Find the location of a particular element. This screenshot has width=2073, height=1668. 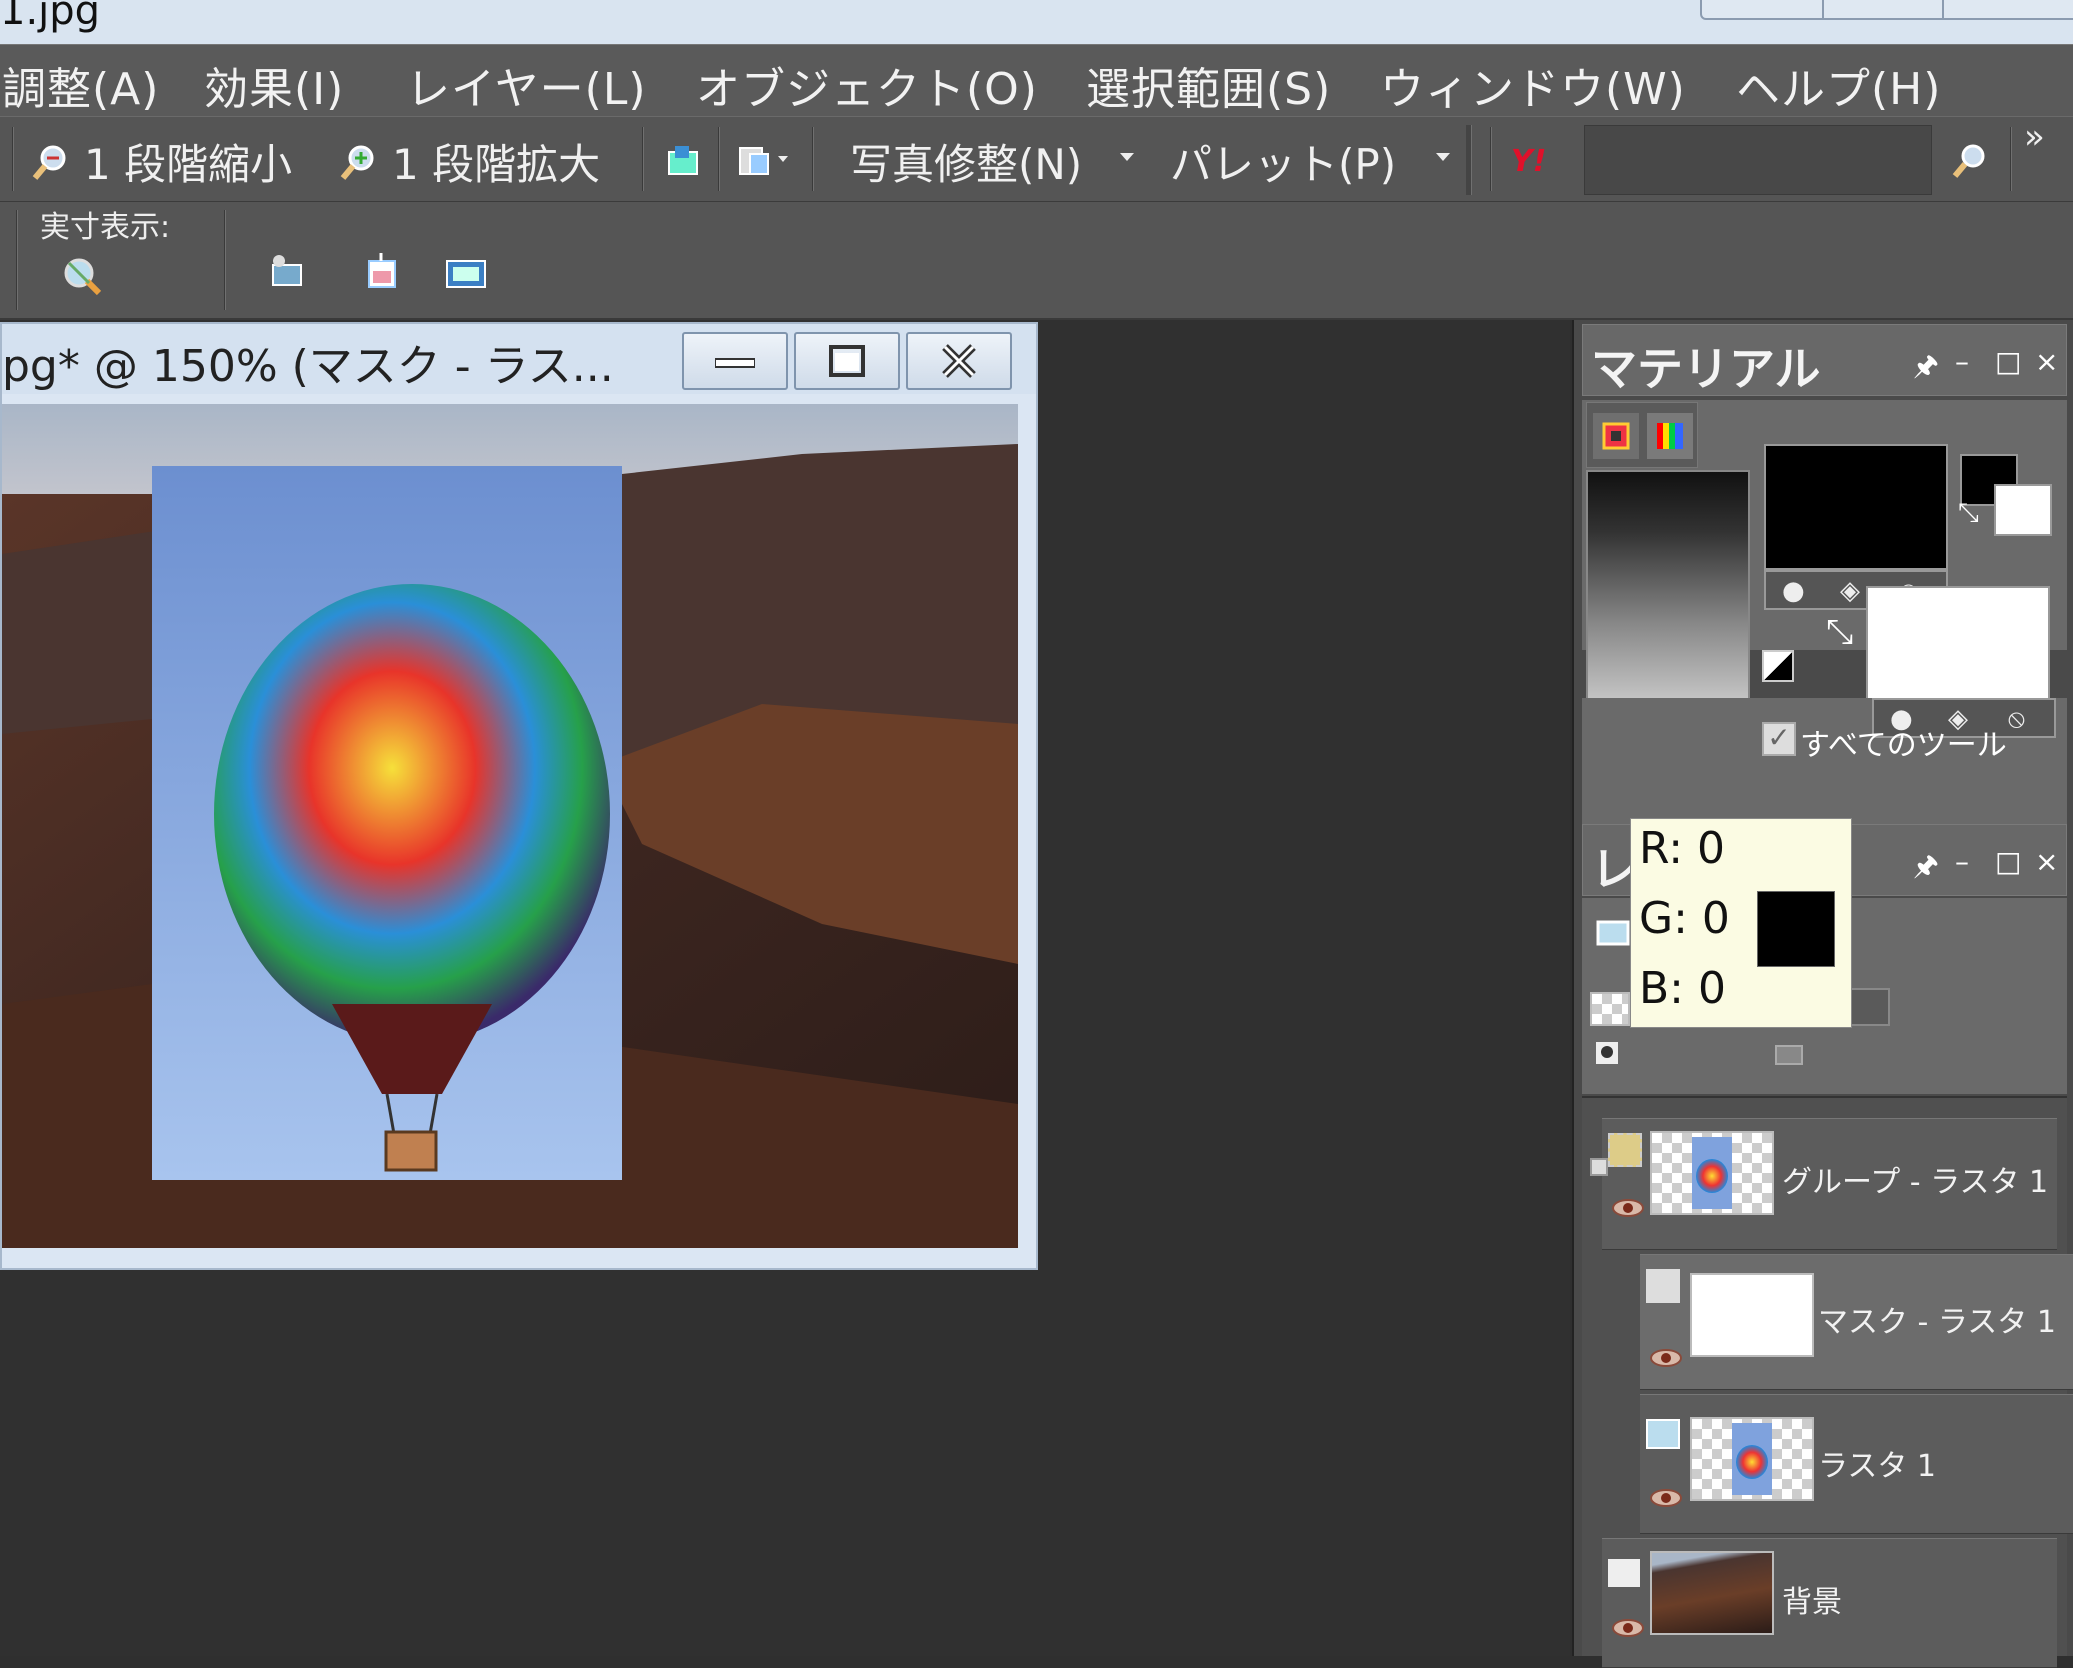

toolbar-overflow-button: » is located at coordinates (2034, 137).